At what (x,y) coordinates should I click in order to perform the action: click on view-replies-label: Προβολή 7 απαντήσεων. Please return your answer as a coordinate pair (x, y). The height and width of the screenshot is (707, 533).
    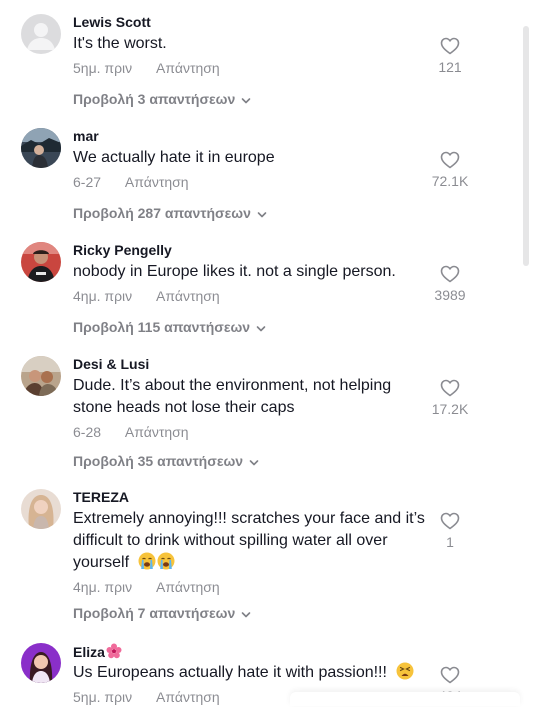
    Looking at the image, I should click on (154, 613).